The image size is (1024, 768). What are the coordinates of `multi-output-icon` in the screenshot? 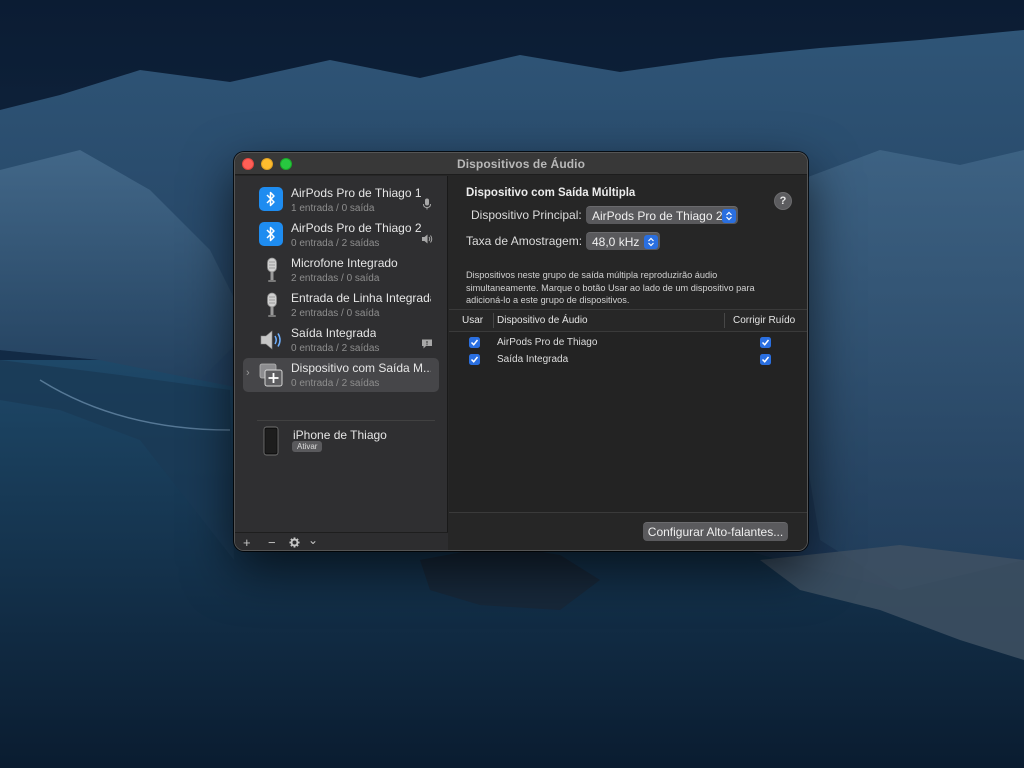 It's located at (271, 375).